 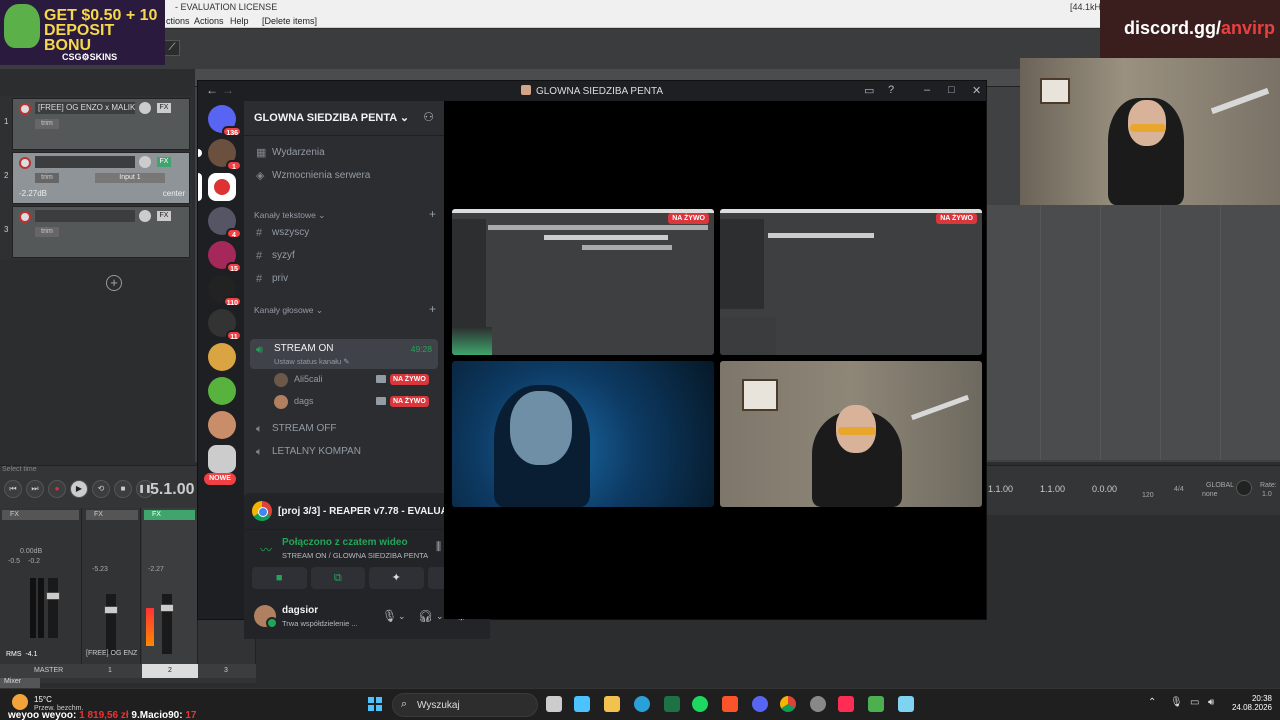 I want to click on voice-location: STREAM ON / GLOWNA SIEDZIBA PENTA, so click(x=355, y=555).